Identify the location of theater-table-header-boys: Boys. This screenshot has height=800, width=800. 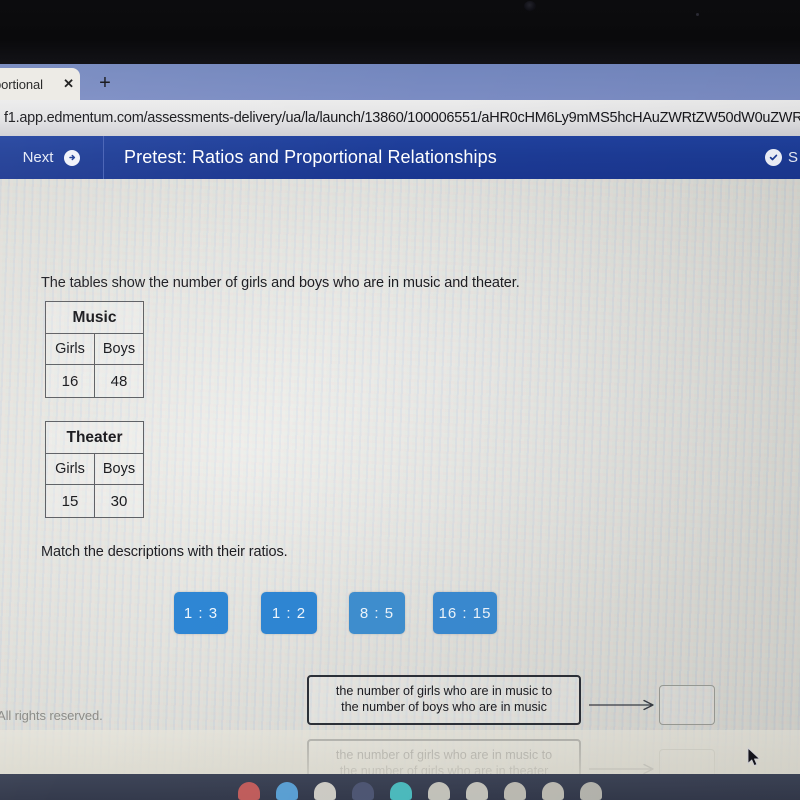
(119, 469).